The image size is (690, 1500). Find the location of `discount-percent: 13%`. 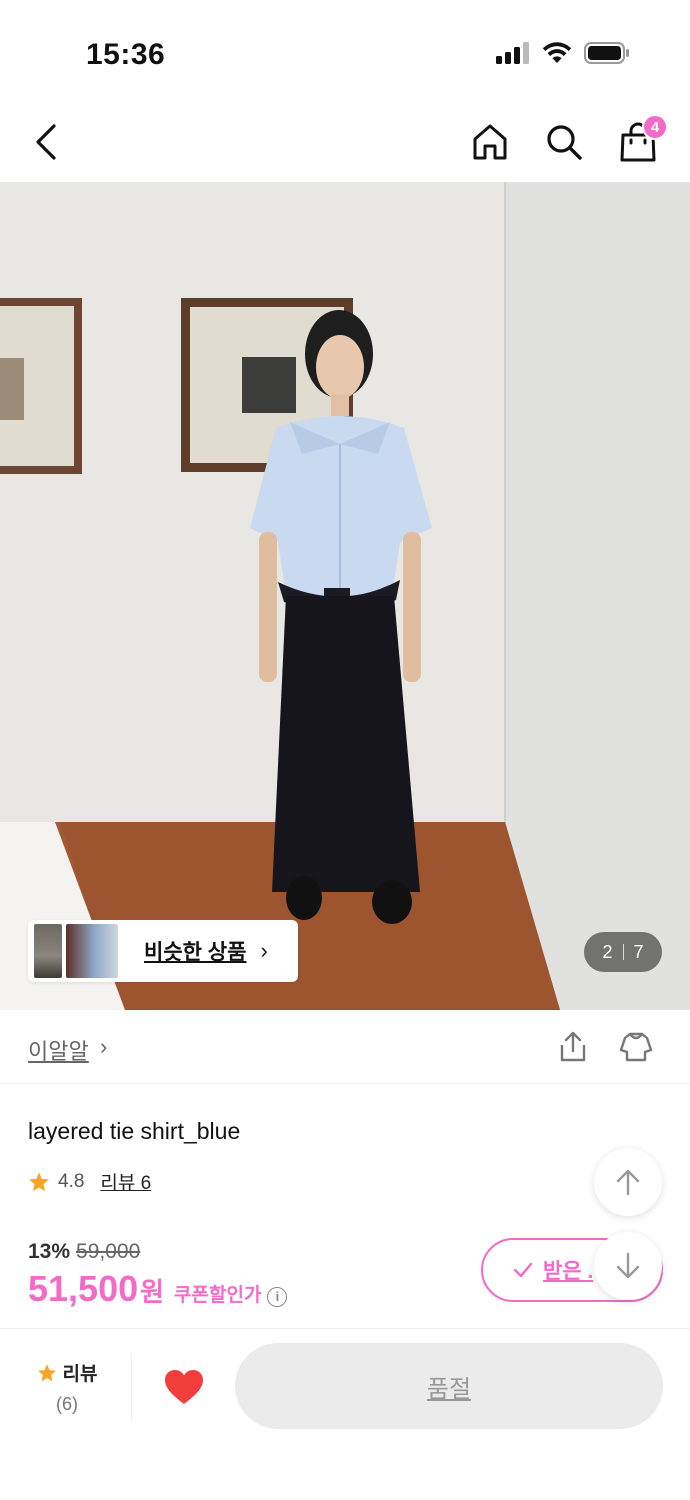

discount-percent: 13% is located at coordinates (49, 1251).